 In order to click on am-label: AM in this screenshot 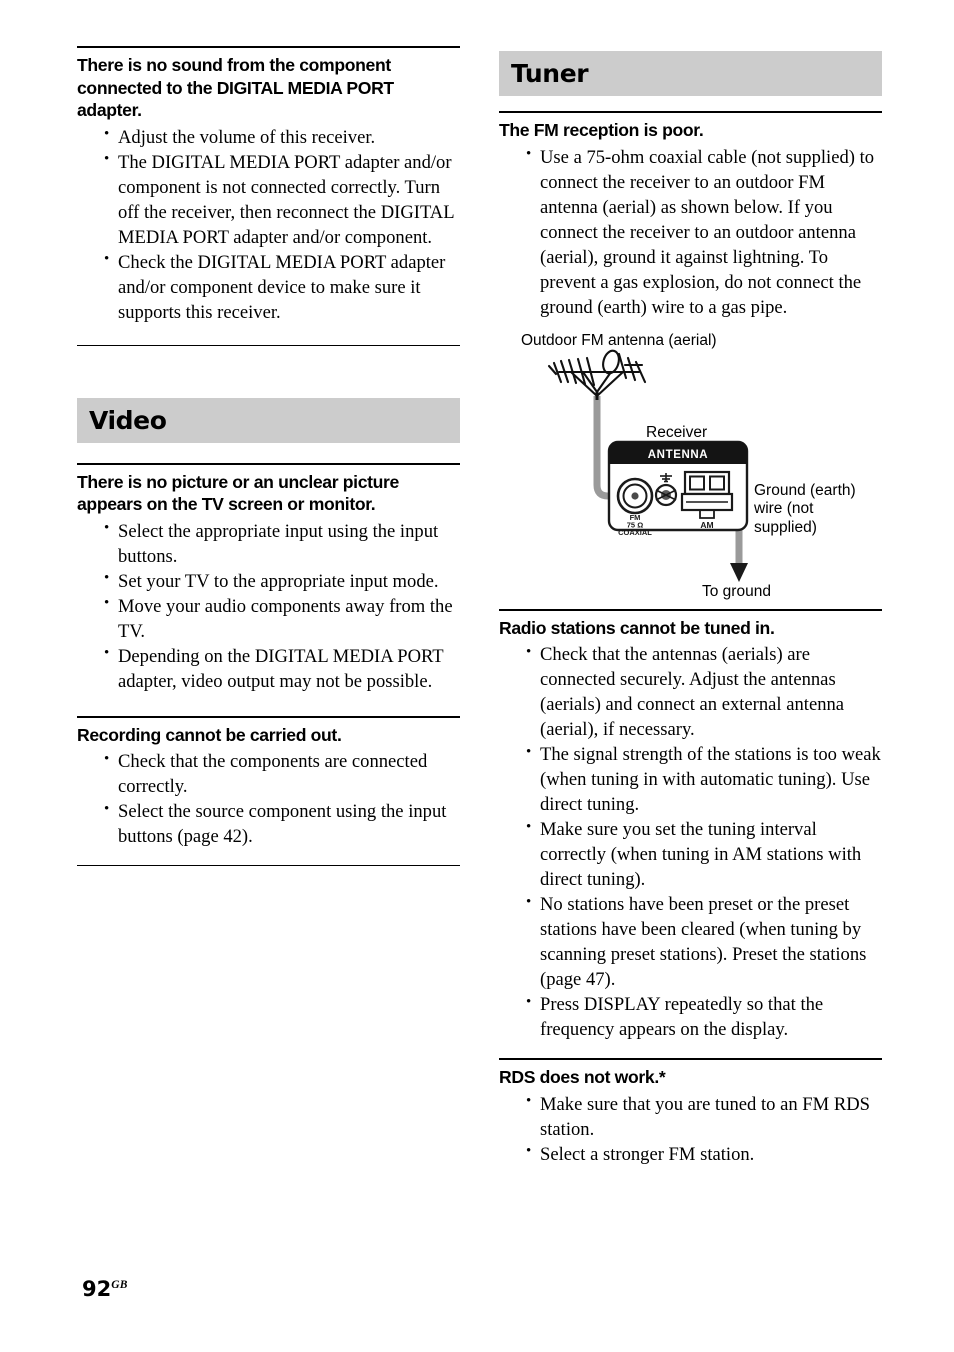, I will do `click(706, 525)`.